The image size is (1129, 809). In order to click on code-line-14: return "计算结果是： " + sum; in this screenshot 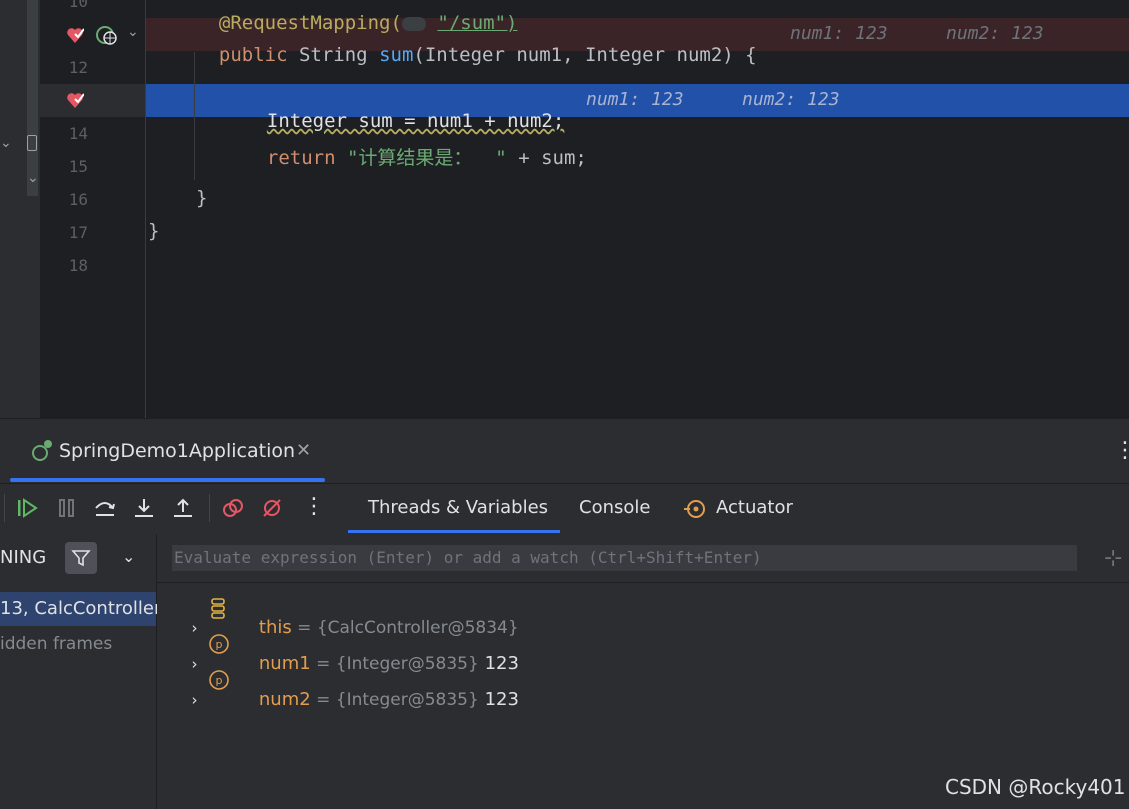, I will do `click(415, 145)`.